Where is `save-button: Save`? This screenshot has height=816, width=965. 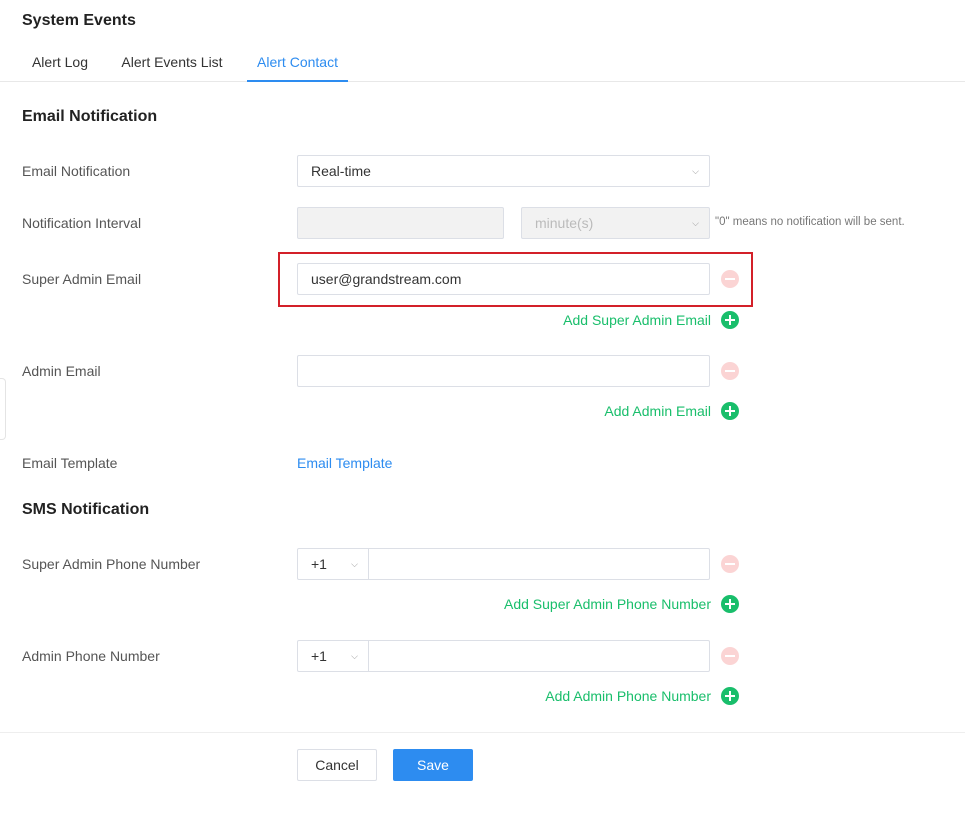 save-button: Save is located at coordinates (433, 765).